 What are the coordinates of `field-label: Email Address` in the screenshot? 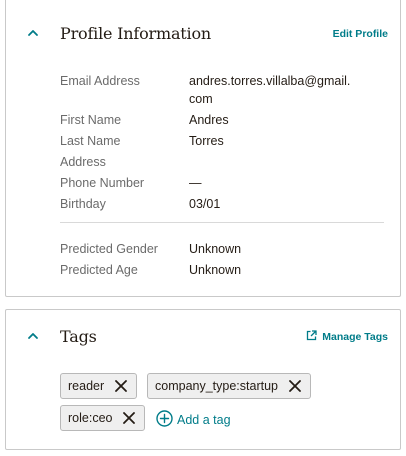 It's located at (100, 81).